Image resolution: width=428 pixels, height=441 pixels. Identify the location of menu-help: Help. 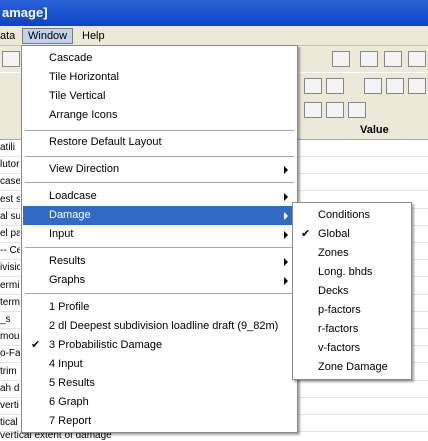
(93, 36).